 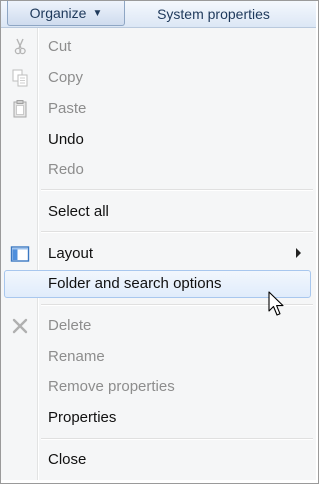 I want to click on menu-item-paste-label: Paste, so click(x=67, y=108).